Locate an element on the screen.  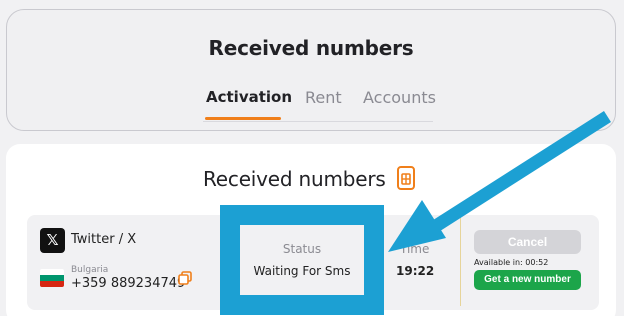
header-title: Received numbers is located at coordinates (311, 48).